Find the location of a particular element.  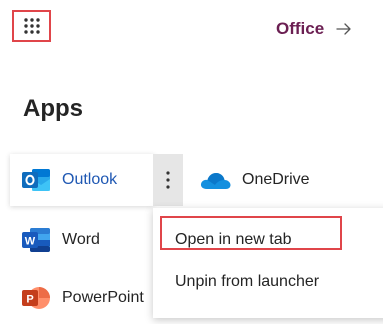

office-link-label: Office is located at coordinates (300, 28).